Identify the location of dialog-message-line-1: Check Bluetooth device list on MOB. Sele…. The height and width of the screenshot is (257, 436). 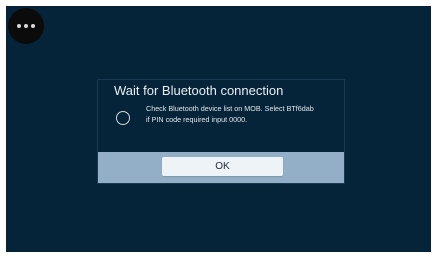
(230, 108).